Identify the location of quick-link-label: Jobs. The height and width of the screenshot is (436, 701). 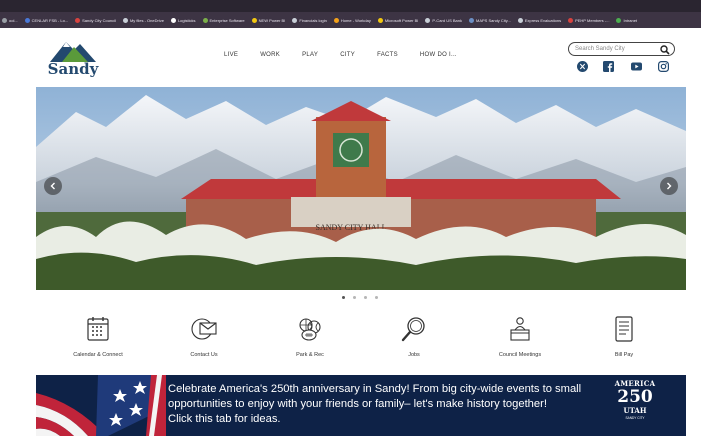
(414, 355).